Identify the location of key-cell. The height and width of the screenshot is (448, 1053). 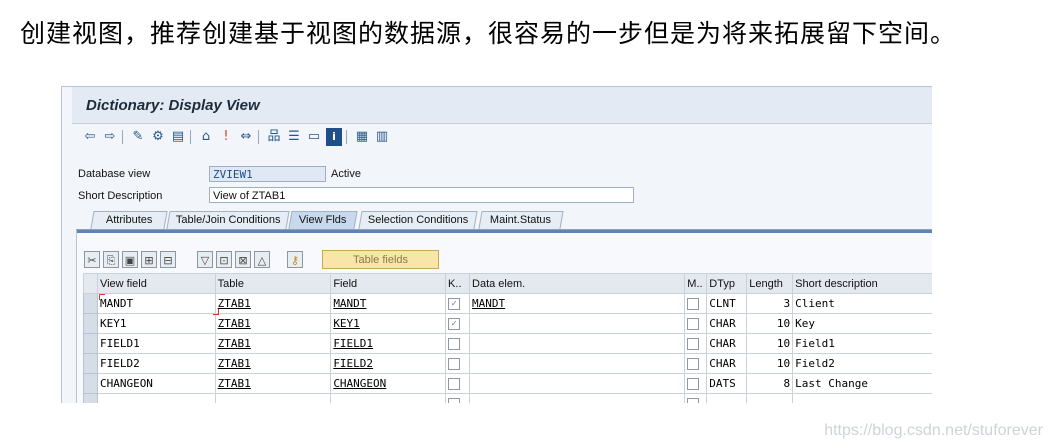
(458, 363).